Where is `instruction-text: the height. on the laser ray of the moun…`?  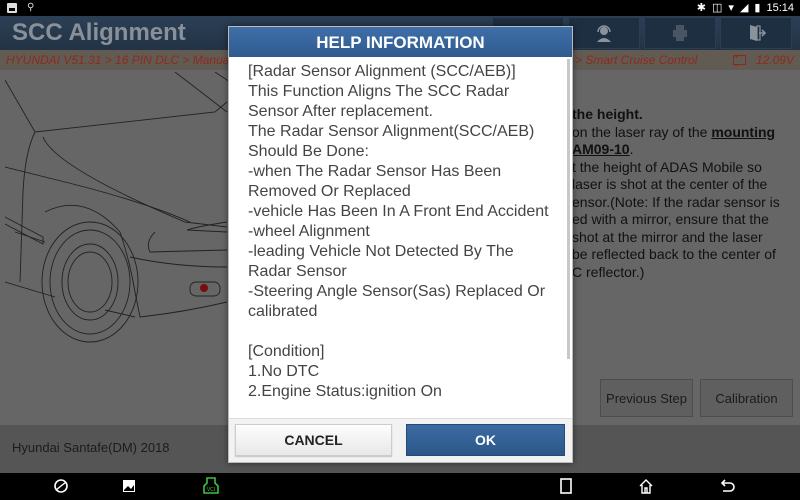 instruction-text: the height. on the laser ray of the moun… is located at coordinates (686, 193).